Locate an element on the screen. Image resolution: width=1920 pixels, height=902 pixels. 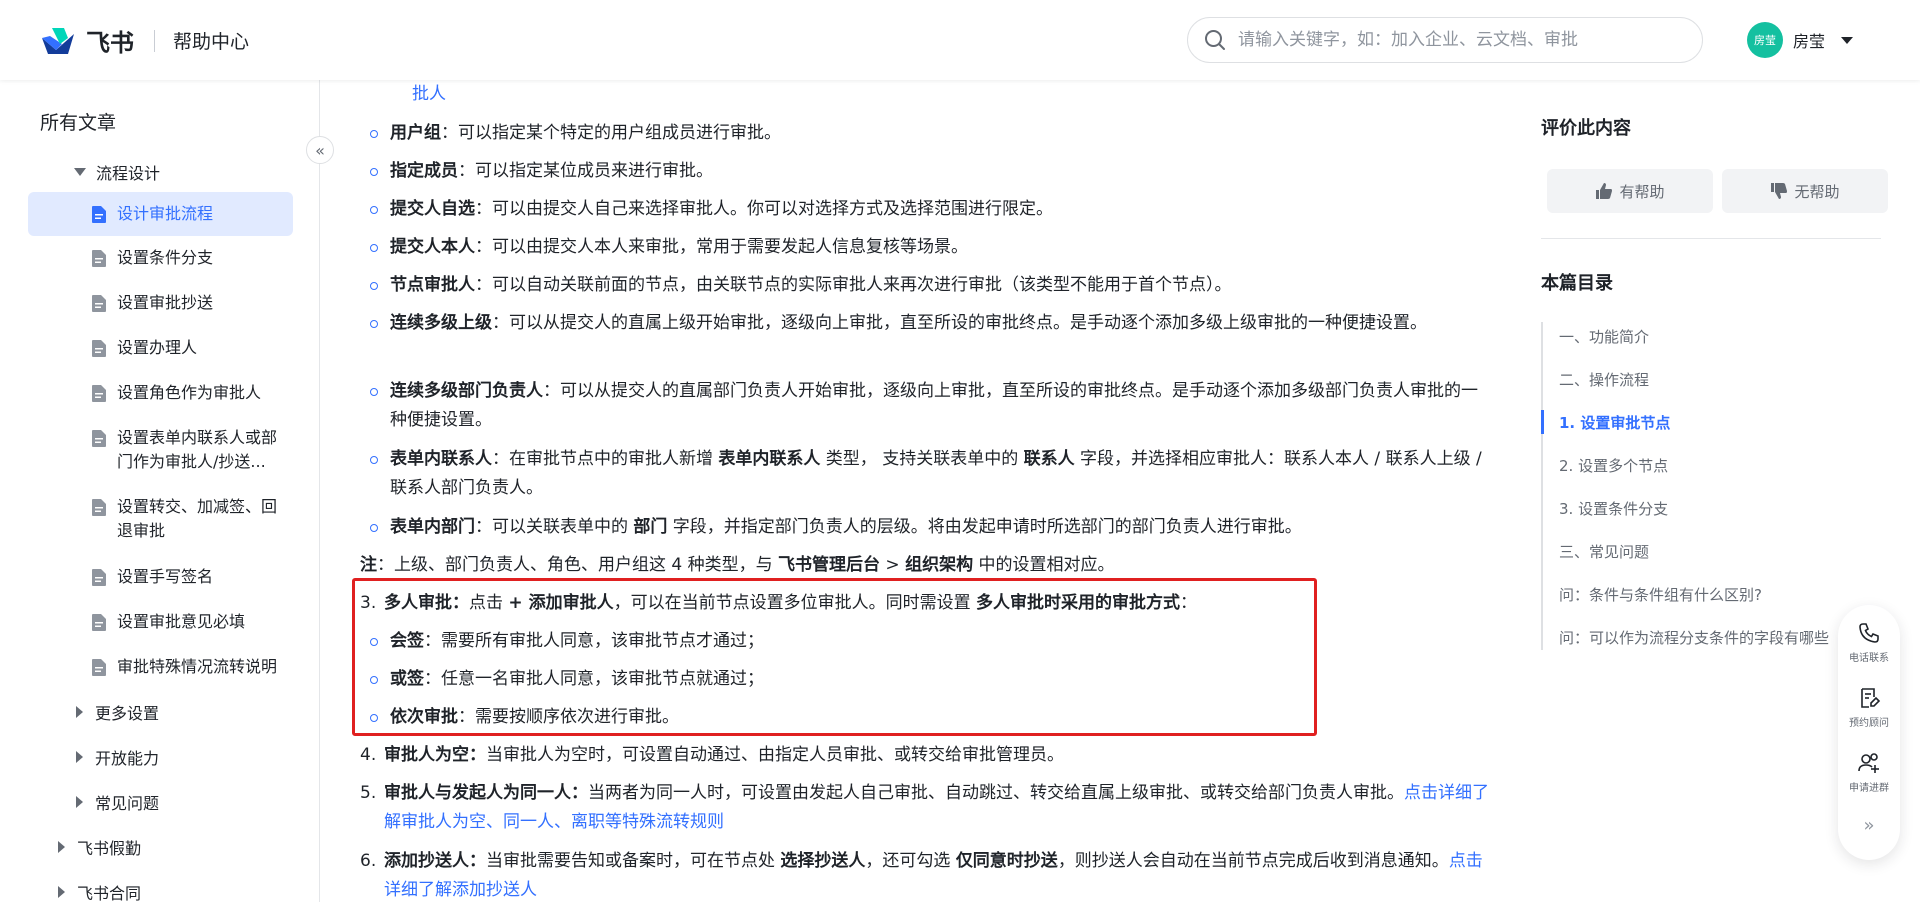
sidebar-item-design-approval-flow: 设计审批流程 is located at coordinates (160, 214).